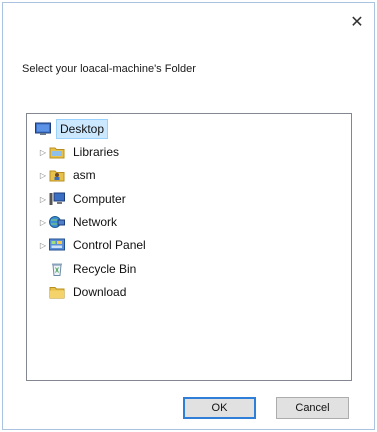 This screenshot has width=377, height=432. I want to click on folder-icon, so click(57, 292).